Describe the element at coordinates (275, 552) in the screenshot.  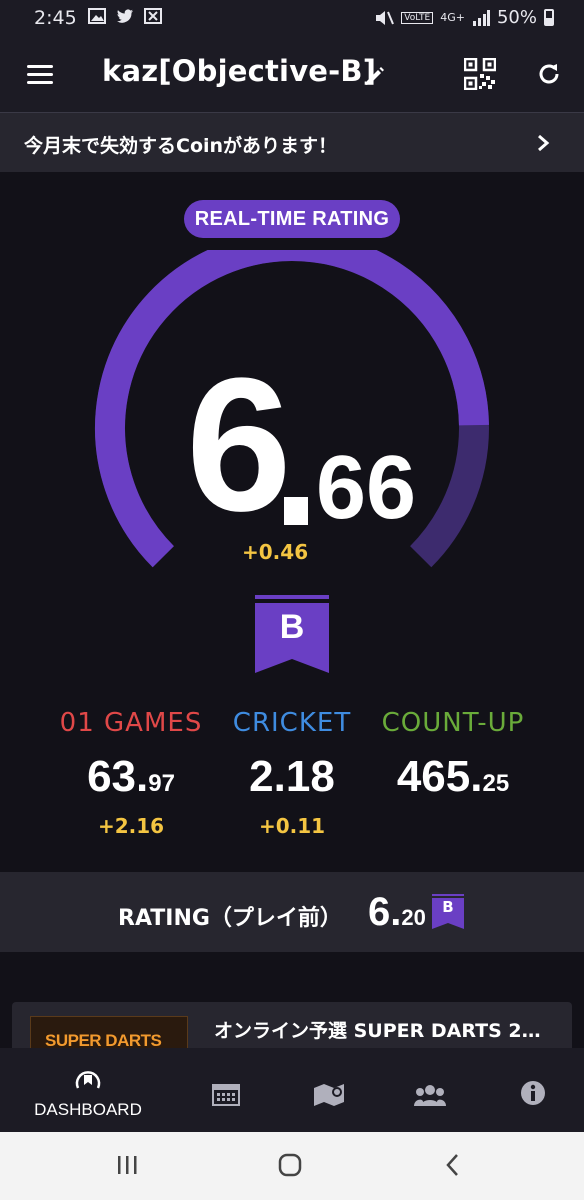
I see `rating-delta: +0.46` at that location.